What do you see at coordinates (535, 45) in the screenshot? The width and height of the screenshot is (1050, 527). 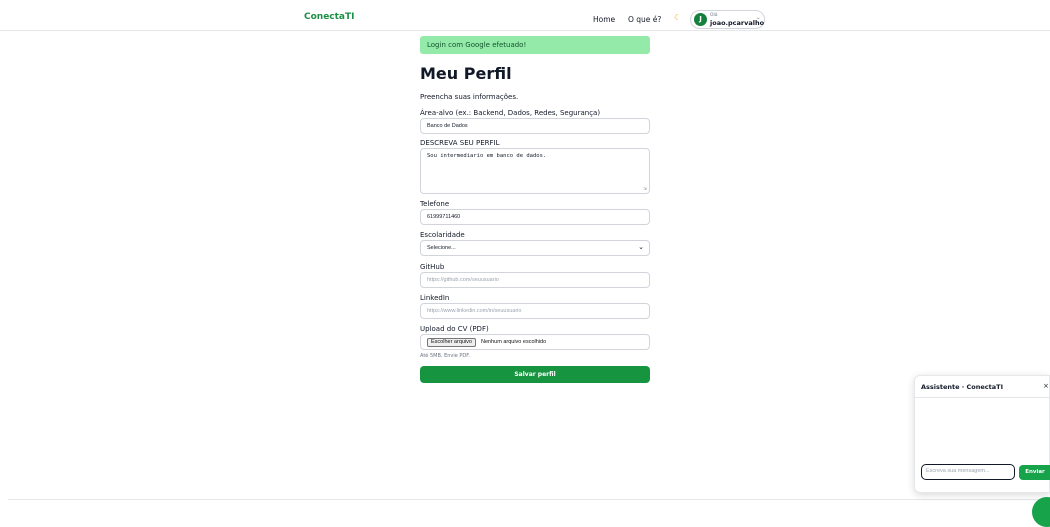 I see `login-success-alert: Login com Google efetuado!` at bounding box center [535, 45].